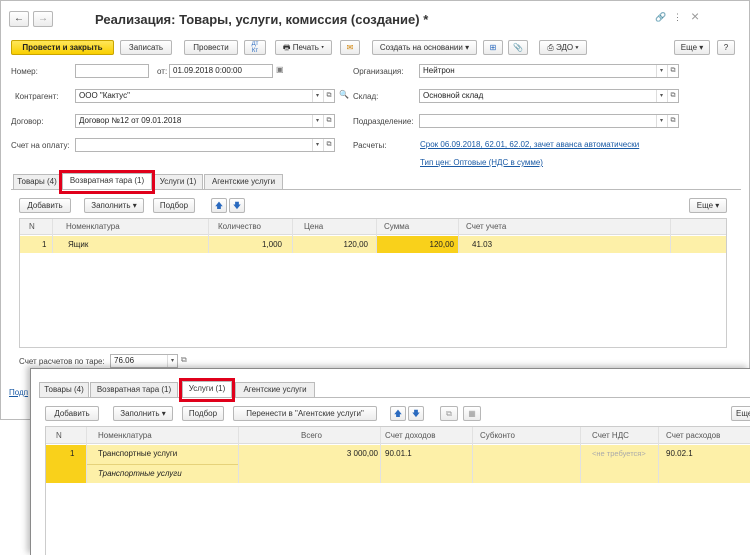  What do you see at coordinates (441, 244) in the screenshot?
I see `row-sum: 120,00` at bounding box center [441, 244].